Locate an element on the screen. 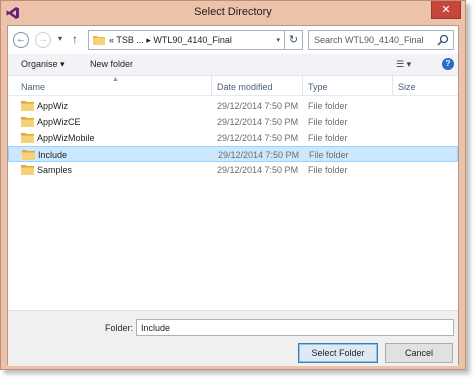 The height and width of the screenshot is (378, 475). help-icon: ? is located at coordinates (448, 64).